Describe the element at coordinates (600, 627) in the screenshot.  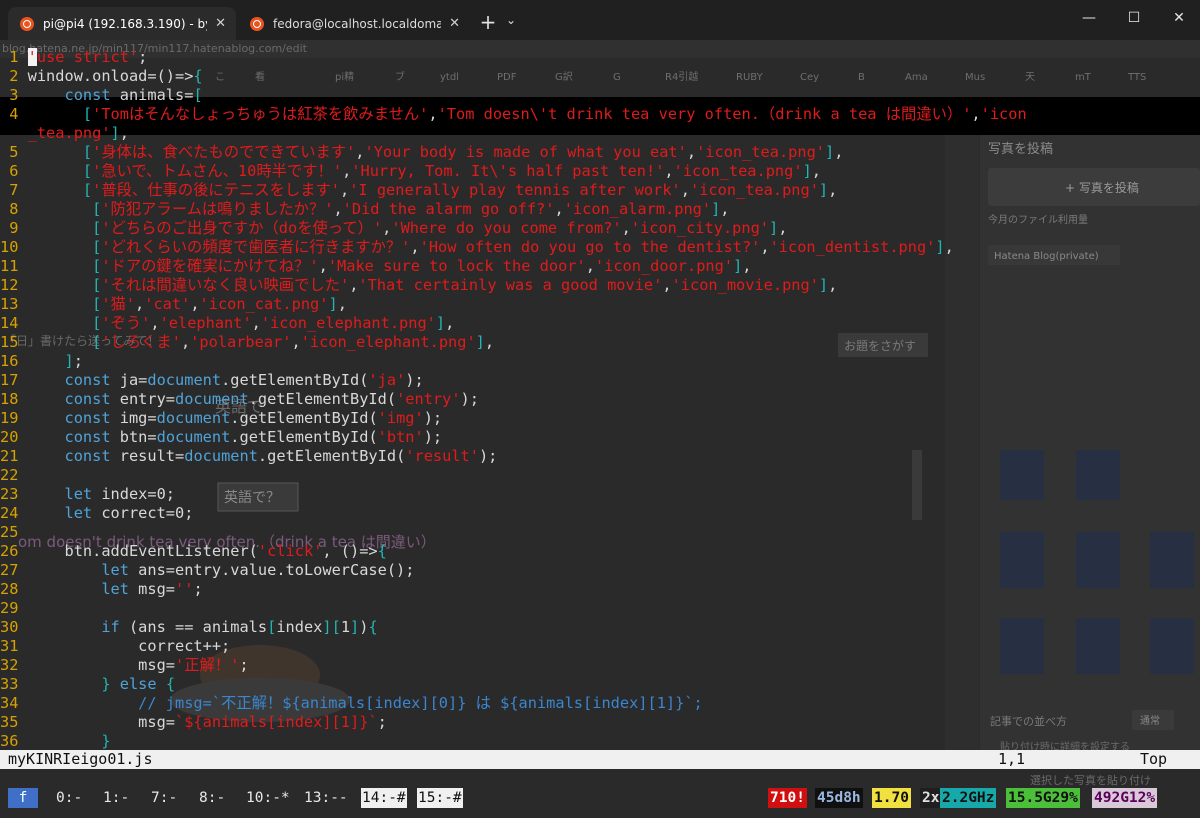
I see `code-line: 30 if (ans == animals[index][1]){` at that location.